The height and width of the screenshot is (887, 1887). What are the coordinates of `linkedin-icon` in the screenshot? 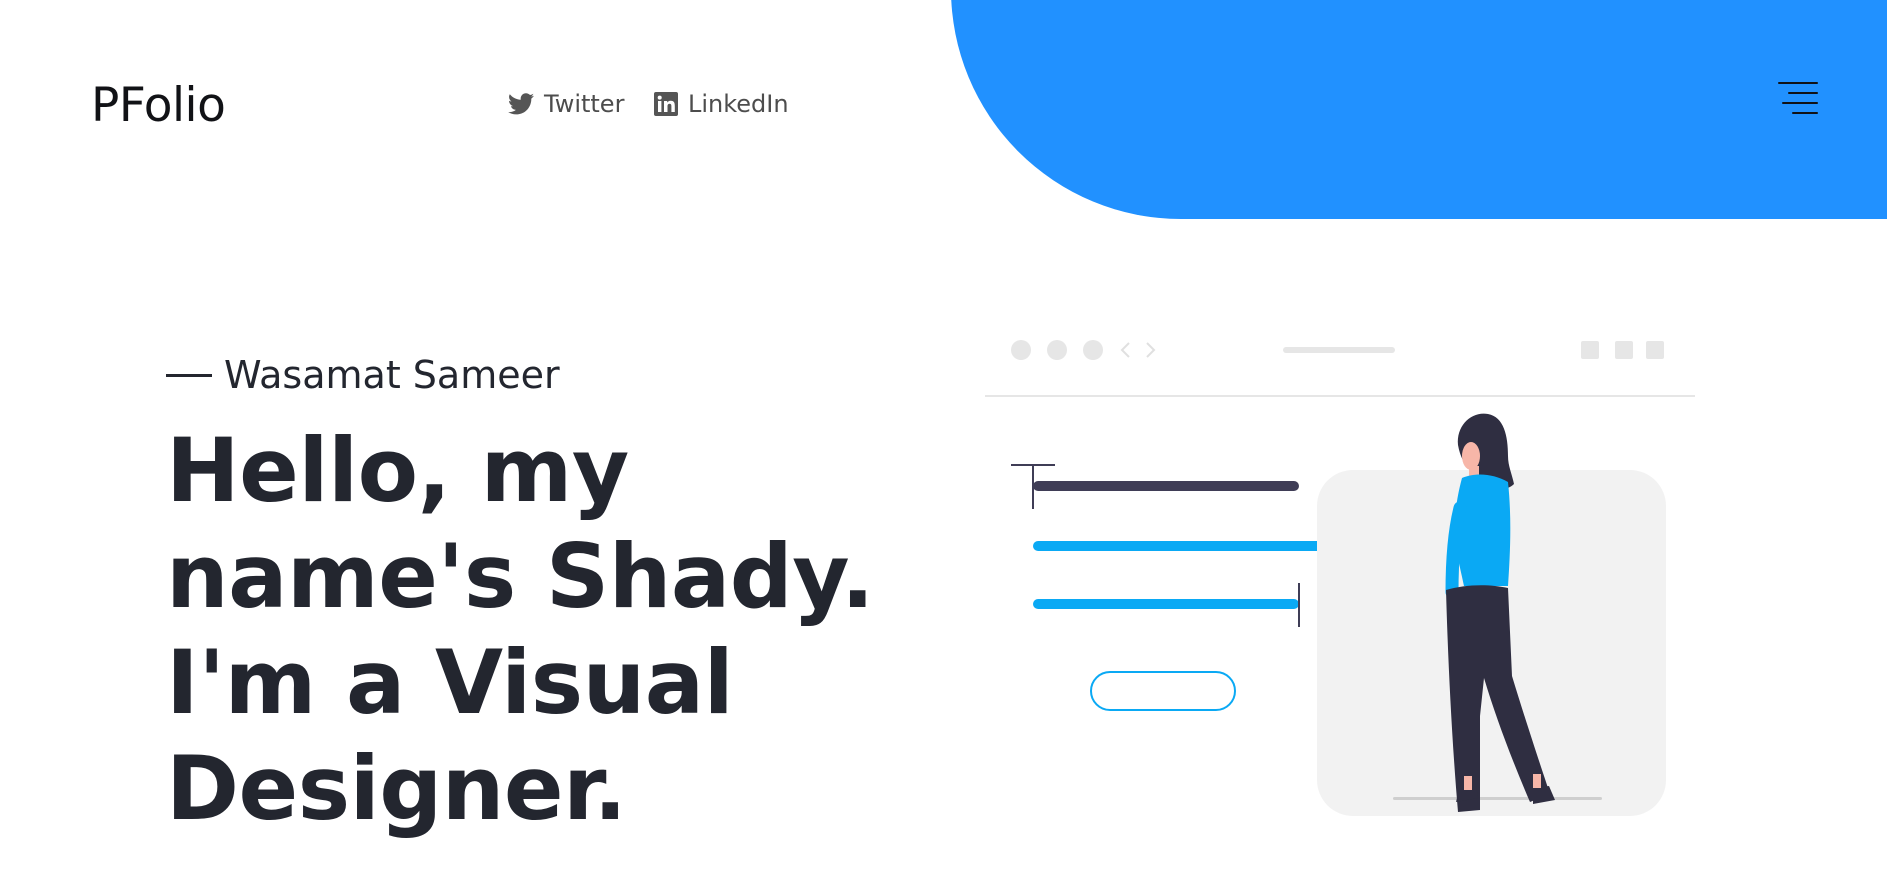 It's located at (666, 104).